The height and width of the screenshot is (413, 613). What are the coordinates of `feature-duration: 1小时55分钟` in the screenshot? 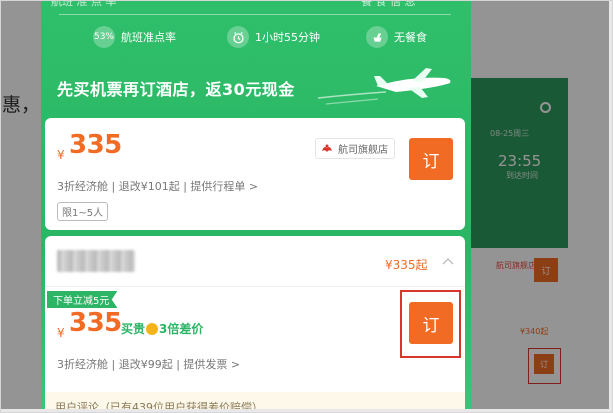 It's located at (273, 37).